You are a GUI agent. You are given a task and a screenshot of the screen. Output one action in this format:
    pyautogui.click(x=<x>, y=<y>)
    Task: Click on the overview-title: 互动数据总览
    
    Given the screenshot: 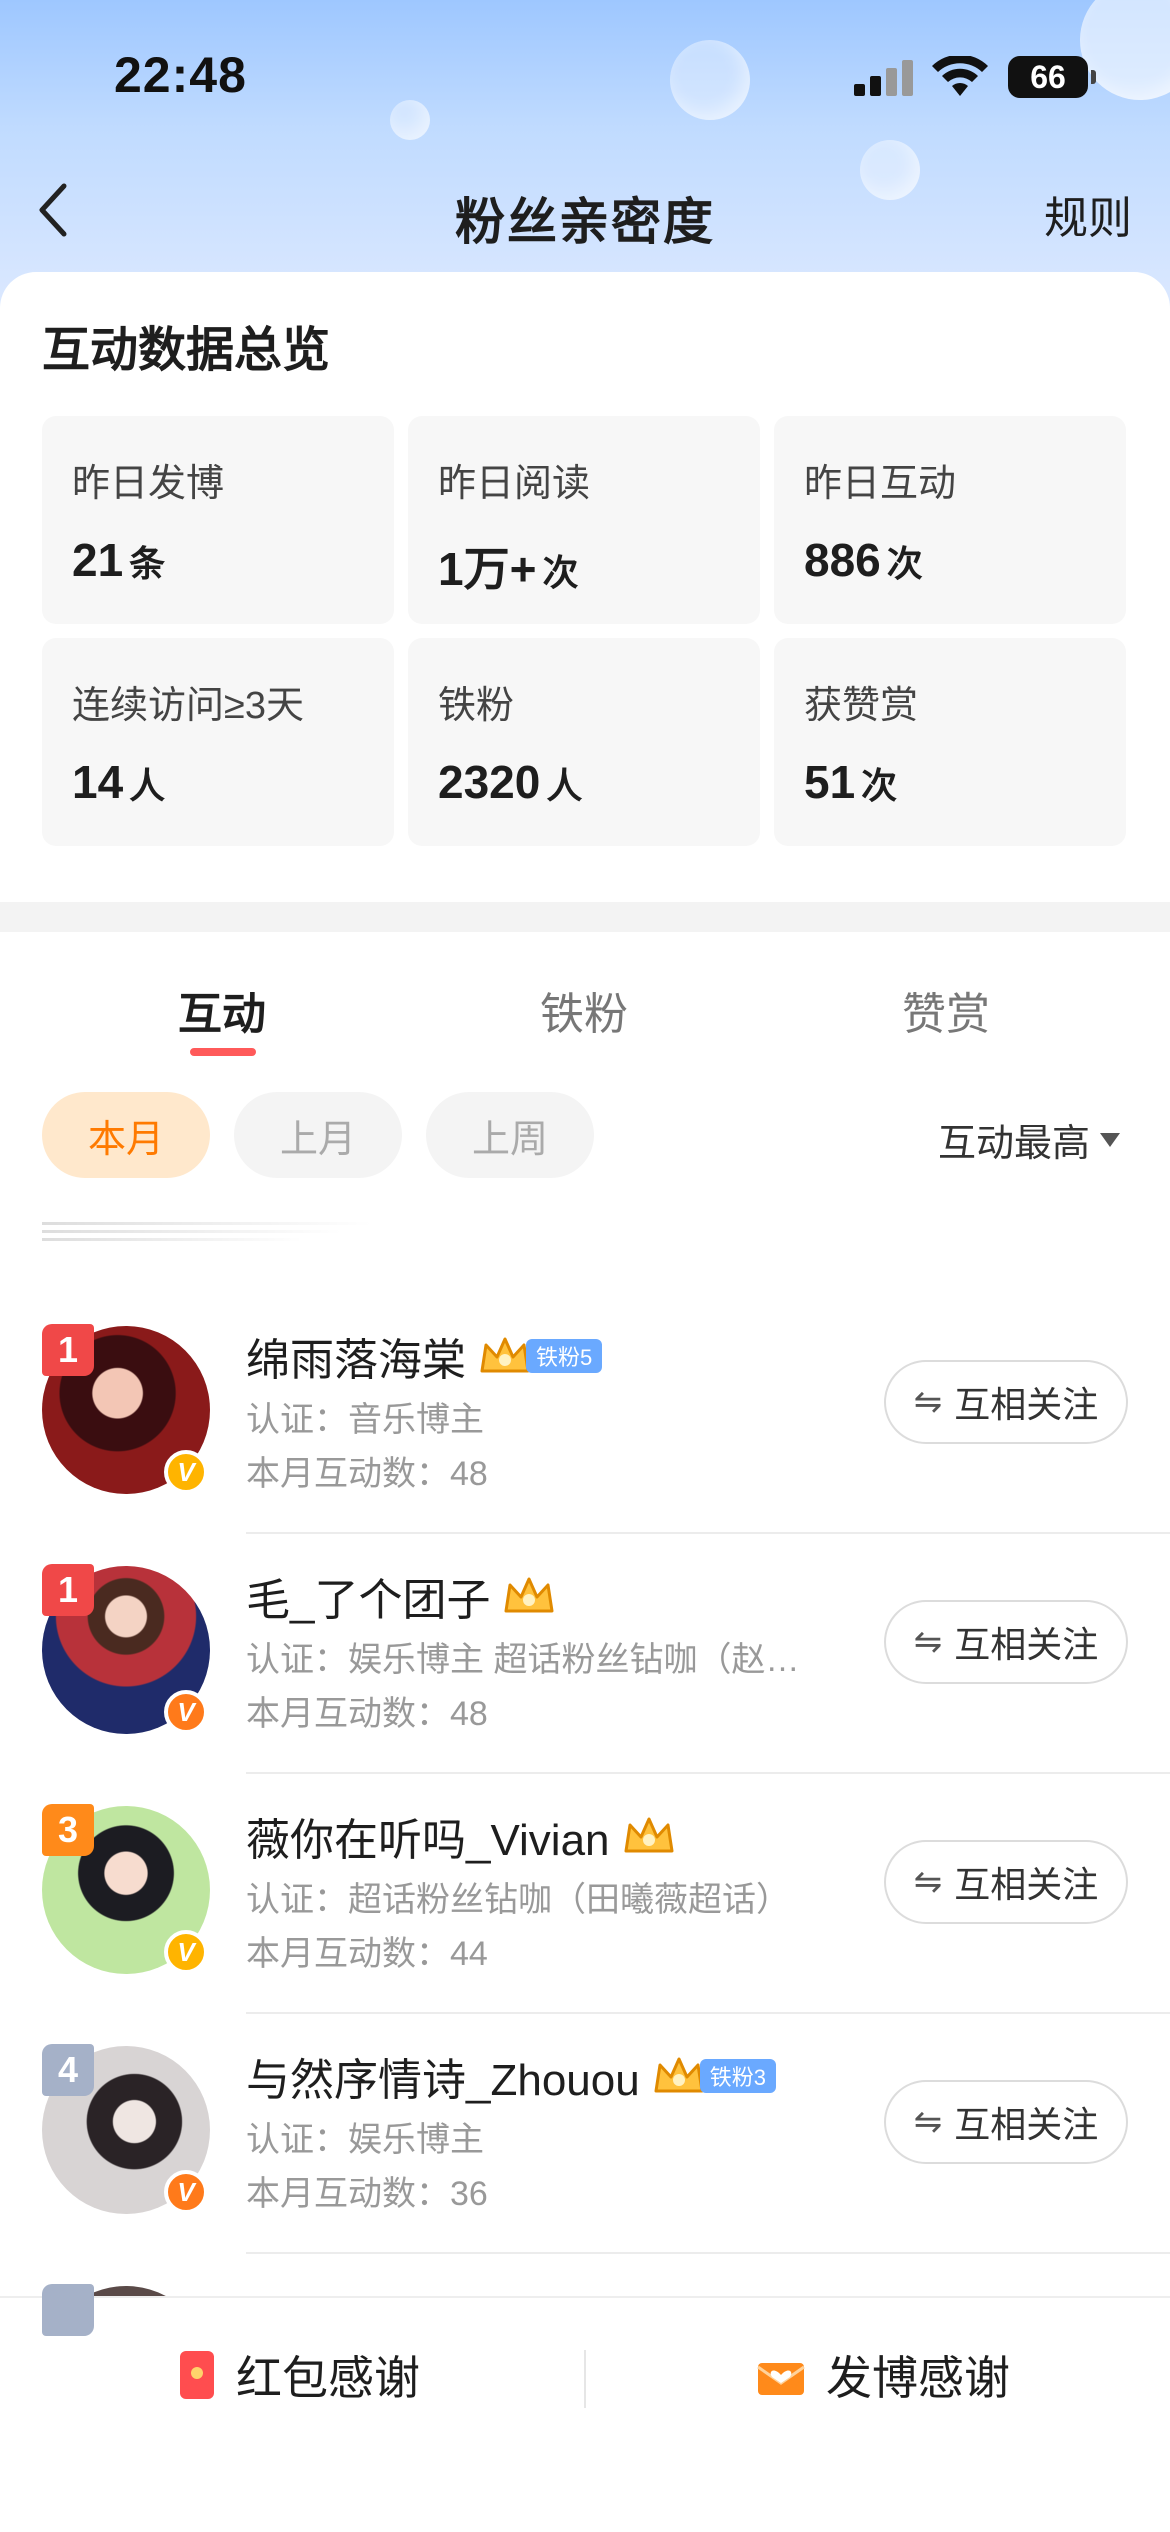 What is the action you would take?
    pyautogui.click(x=186, y=350)
    